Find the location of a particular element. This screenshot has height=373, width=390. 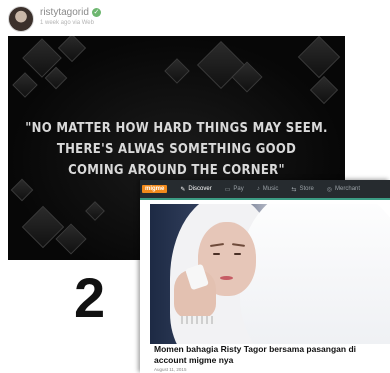

overlay-number: 2 is located at coordinates (90, 297).